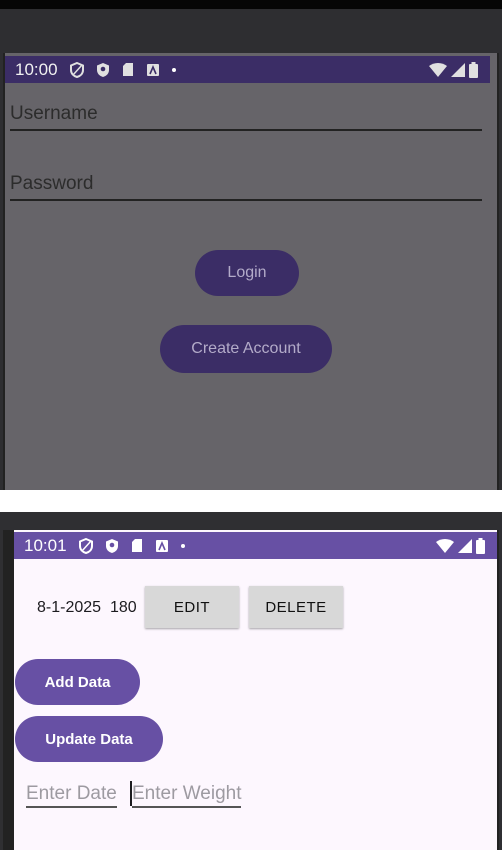 This screenshot has width=502, height=850. I want to click on weight-input: Enter Weight, so click(187, 795).